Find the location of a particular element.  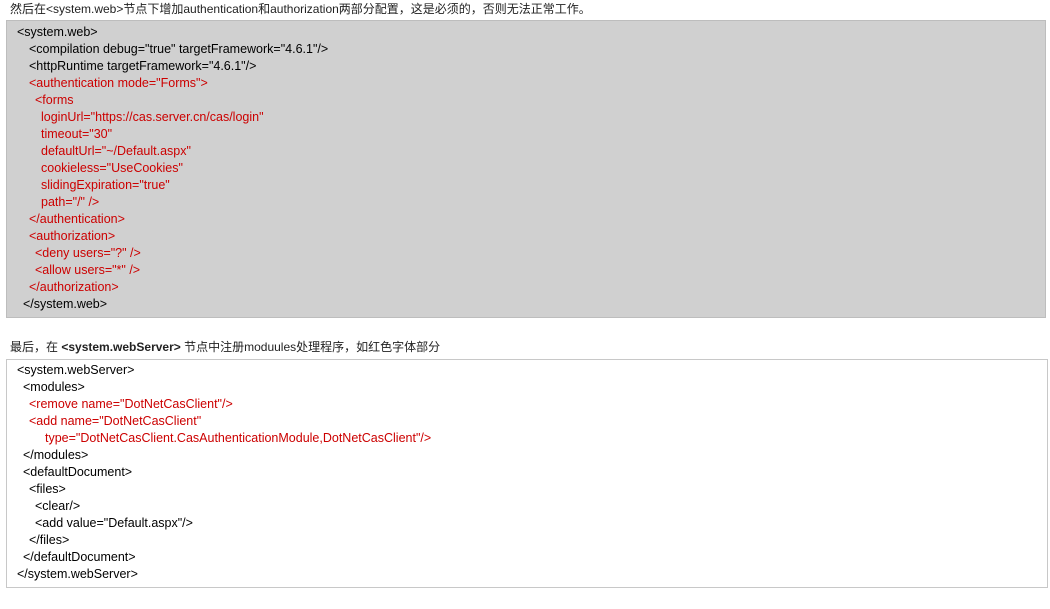

intro-suffix: 节点中注册moduules处理程序，如红色字体部分 is located at coordinates (310, 347).